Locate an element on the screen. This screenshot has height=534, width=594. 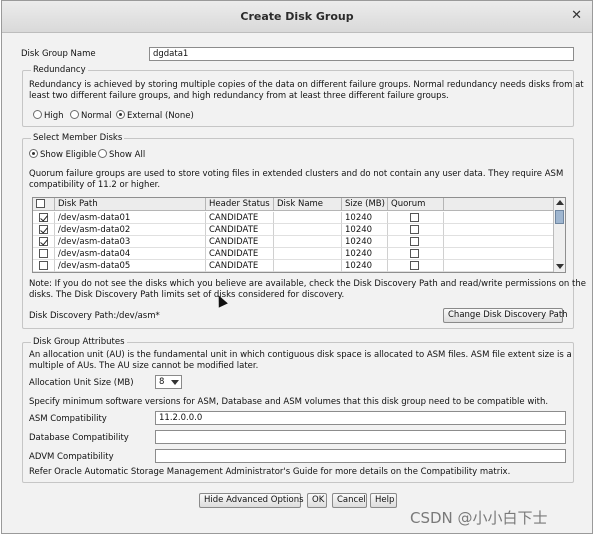
redundancy-option-external: External (None) is located at coordinates (155, 115).